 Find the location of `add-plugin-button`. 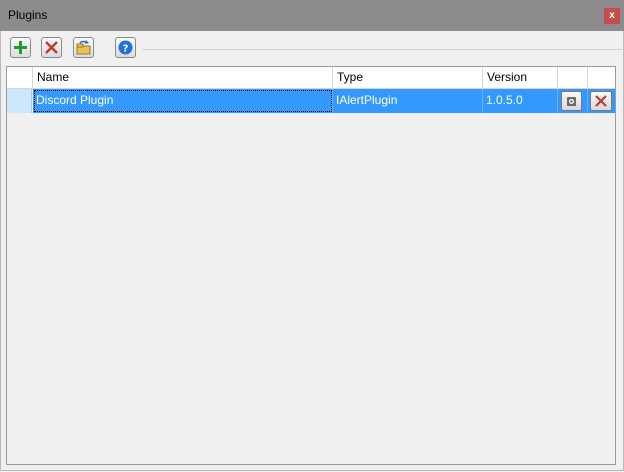

add-plugin-button is located at coordinates (20, 47).